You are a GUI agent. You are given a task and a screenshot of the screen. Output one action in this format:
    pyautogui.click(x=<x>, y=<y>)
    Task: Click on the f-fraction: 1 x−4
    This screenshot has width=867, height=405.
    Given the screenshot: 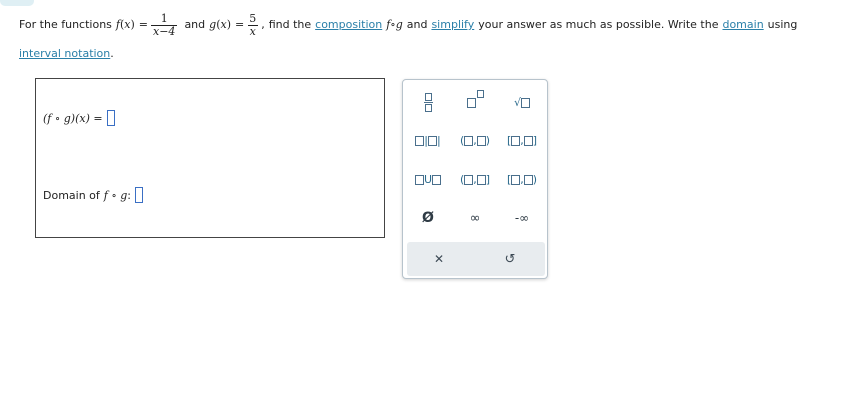 What is the action you would take?
    pyautogui.click(x=164, y=24)
    